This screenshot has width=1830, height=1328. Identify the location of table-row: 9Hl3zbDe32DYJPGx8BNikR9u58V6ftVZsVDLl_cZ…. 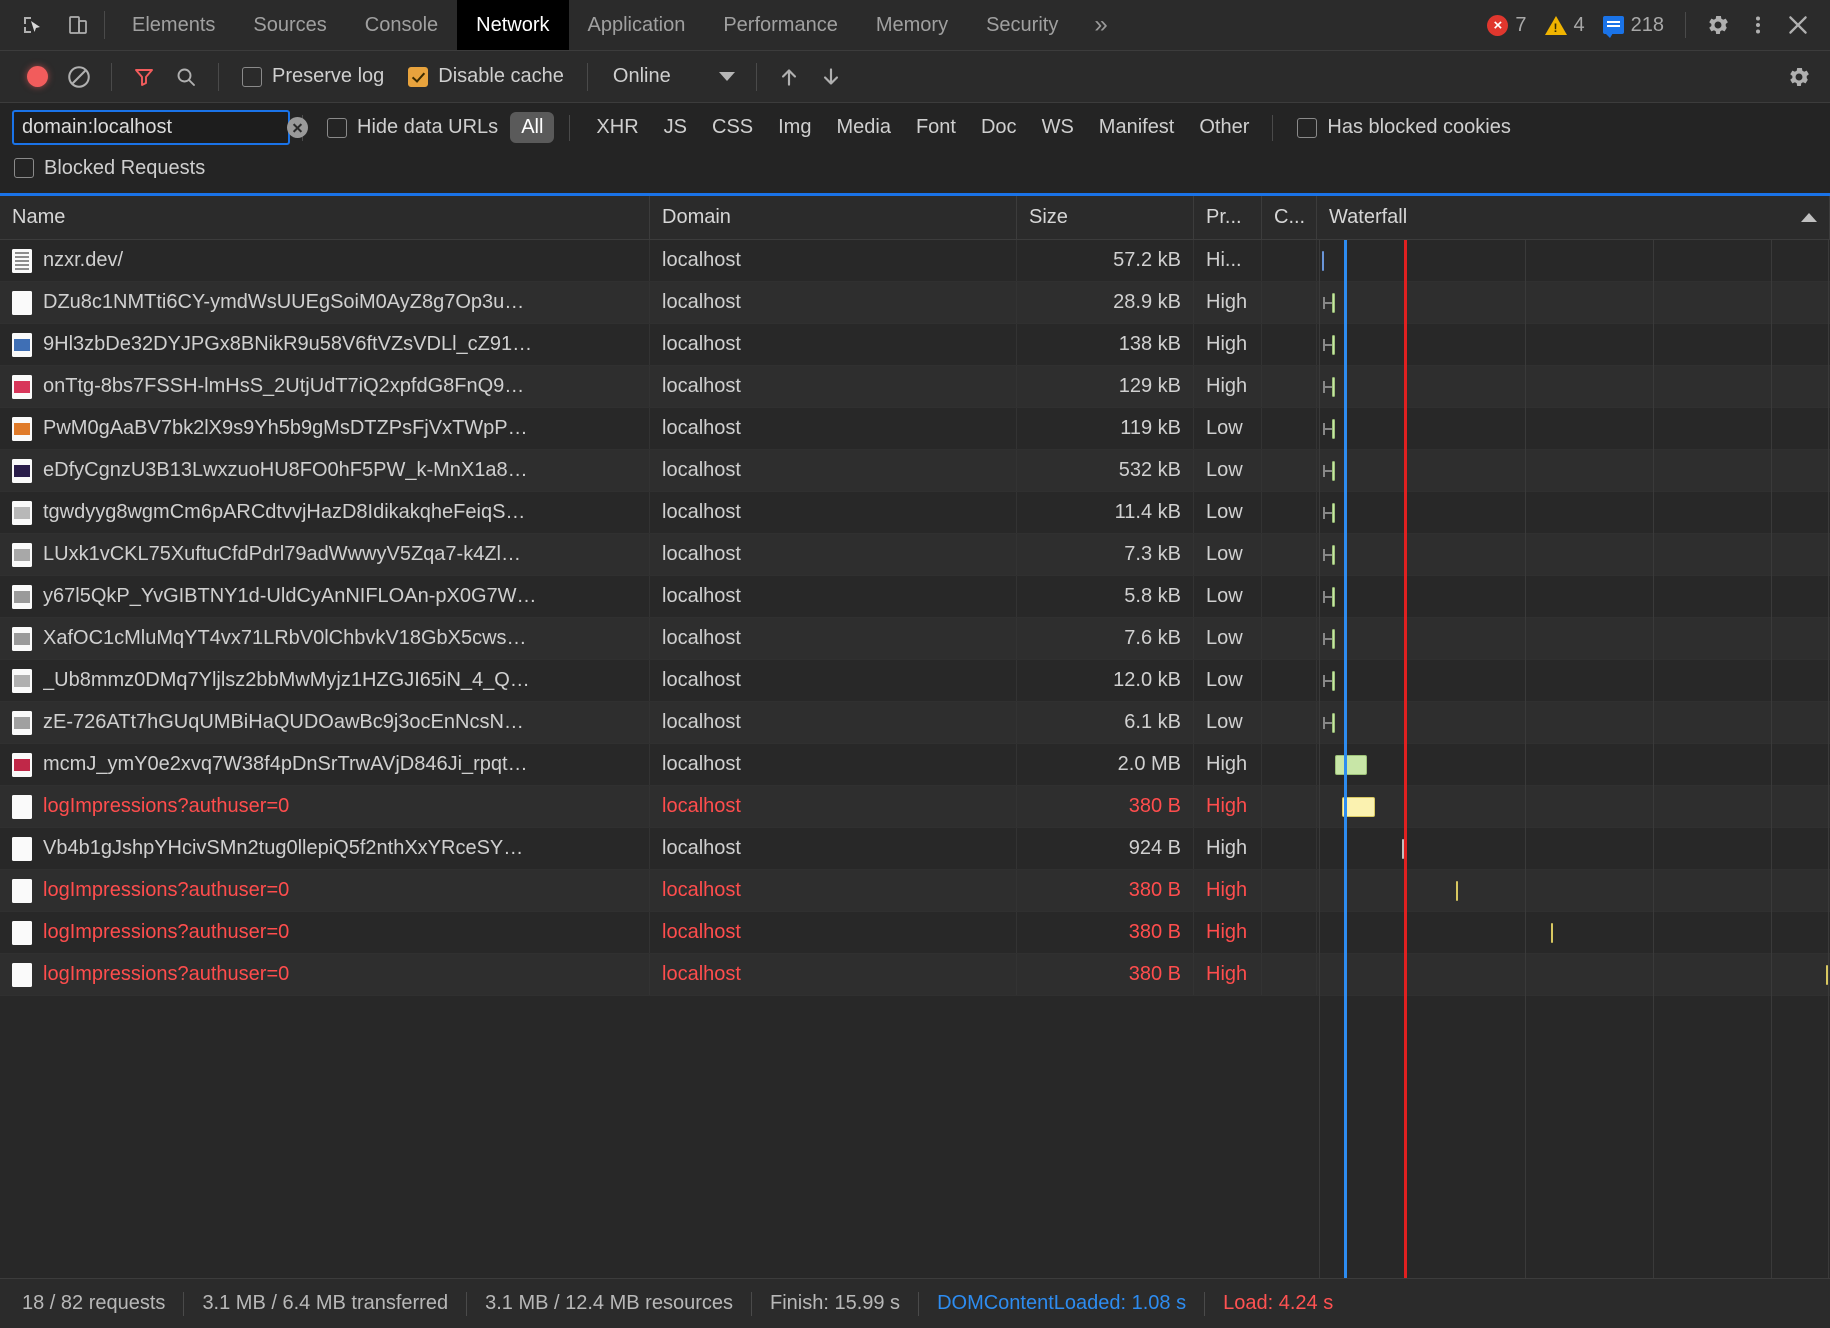
(915, 345).